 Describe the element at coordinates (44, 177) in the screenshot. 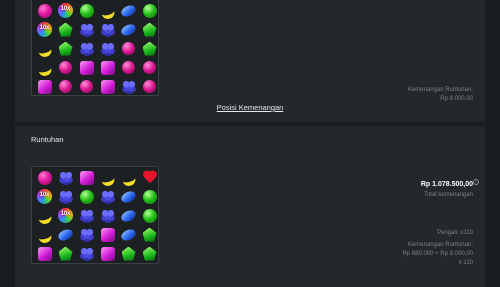

I see `grape-symbol-icon` at that location.